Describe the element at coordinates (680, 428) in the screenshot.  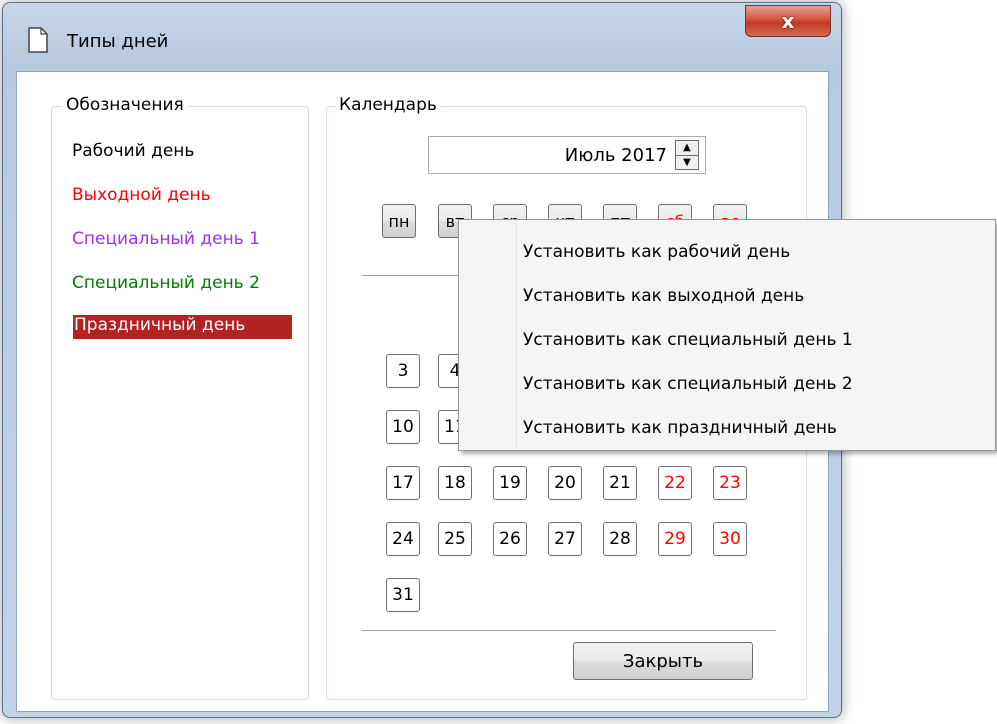
I see `menu-item-set-holiday: Установить как праздничный день` at that location.